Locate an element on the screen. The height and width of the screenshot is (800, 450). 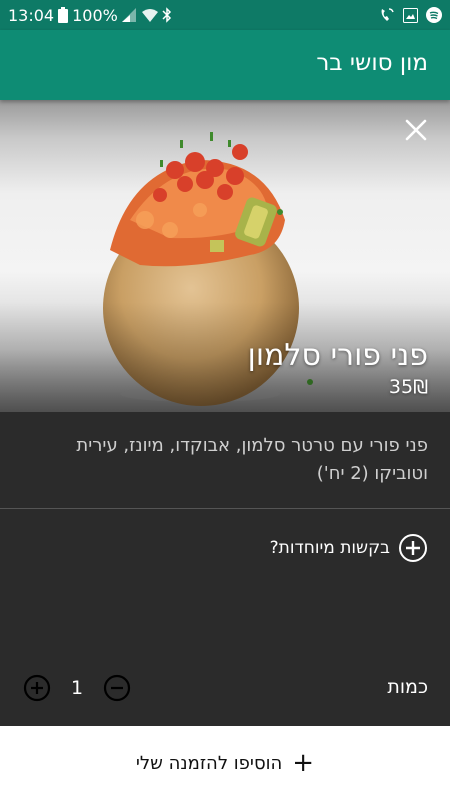
status-bar: 13:04 100% is located at coordinates (225, 15).